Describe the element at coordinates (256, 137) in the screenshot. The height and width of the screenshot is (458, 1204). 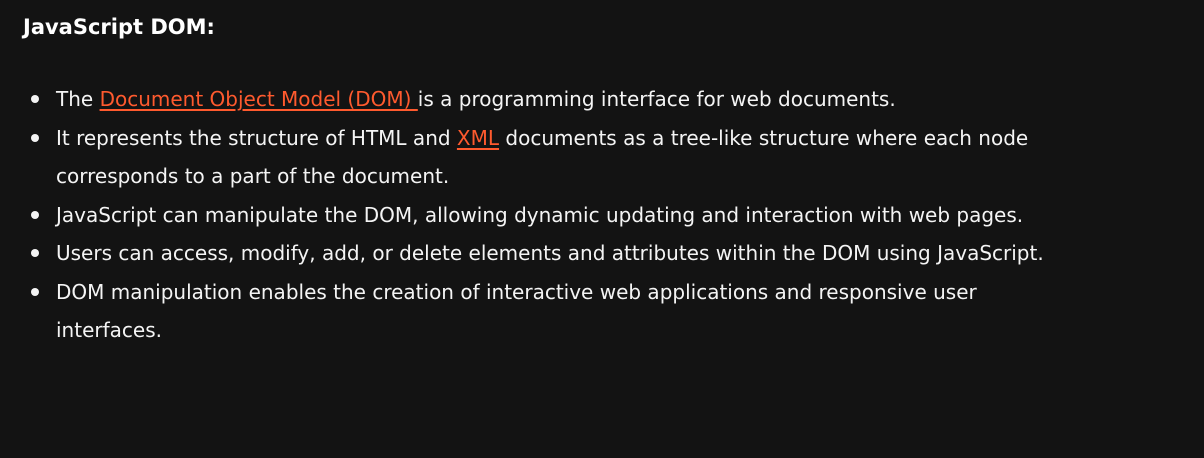
I see `item-text: It represents the structure of HTML and` at that location.